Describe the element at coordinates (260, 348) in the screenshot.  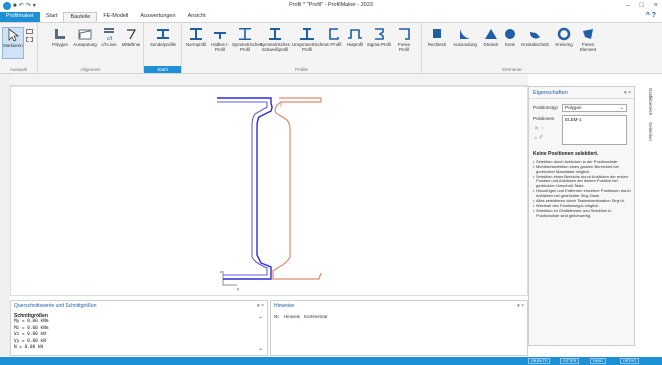
I see `scroll-down-icon: ⌄` at that location.